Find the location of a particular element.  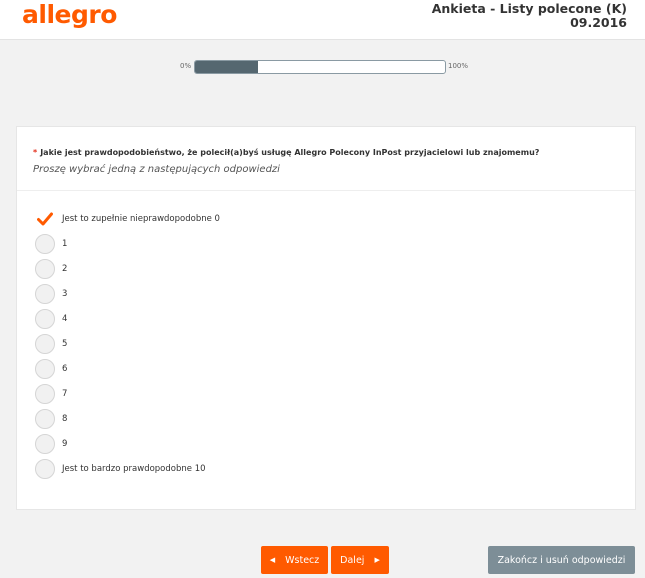

finish-button-label: Zakończ i usuń odpowiedzi is located at coordinates (561, 560).